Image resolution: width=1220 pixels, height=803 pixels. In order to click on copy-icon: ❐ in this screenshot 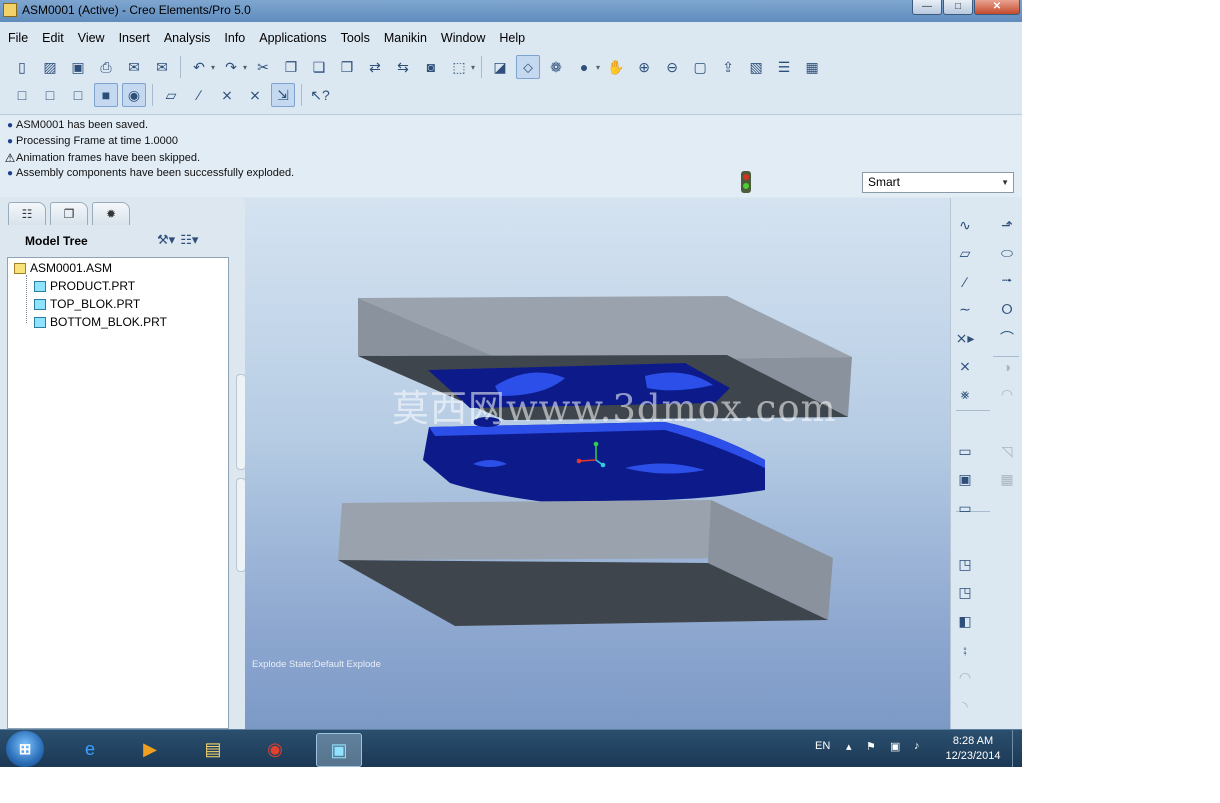, I will do `click(291, 67)`.